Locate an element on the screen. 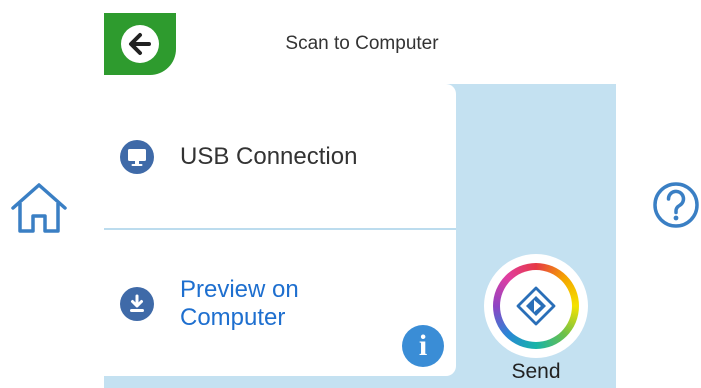  send-inner is located at coordinates (536, 306).